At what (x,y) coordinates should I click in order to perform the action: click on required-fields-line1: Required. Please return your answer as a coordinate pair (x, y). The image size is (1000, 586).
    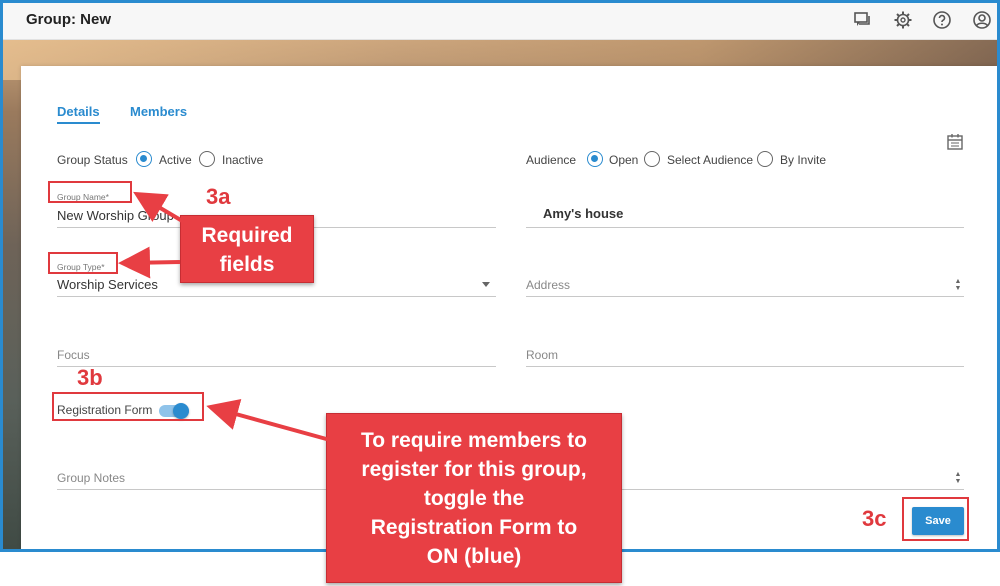
    Looking at the image, I should click on (247, 235).